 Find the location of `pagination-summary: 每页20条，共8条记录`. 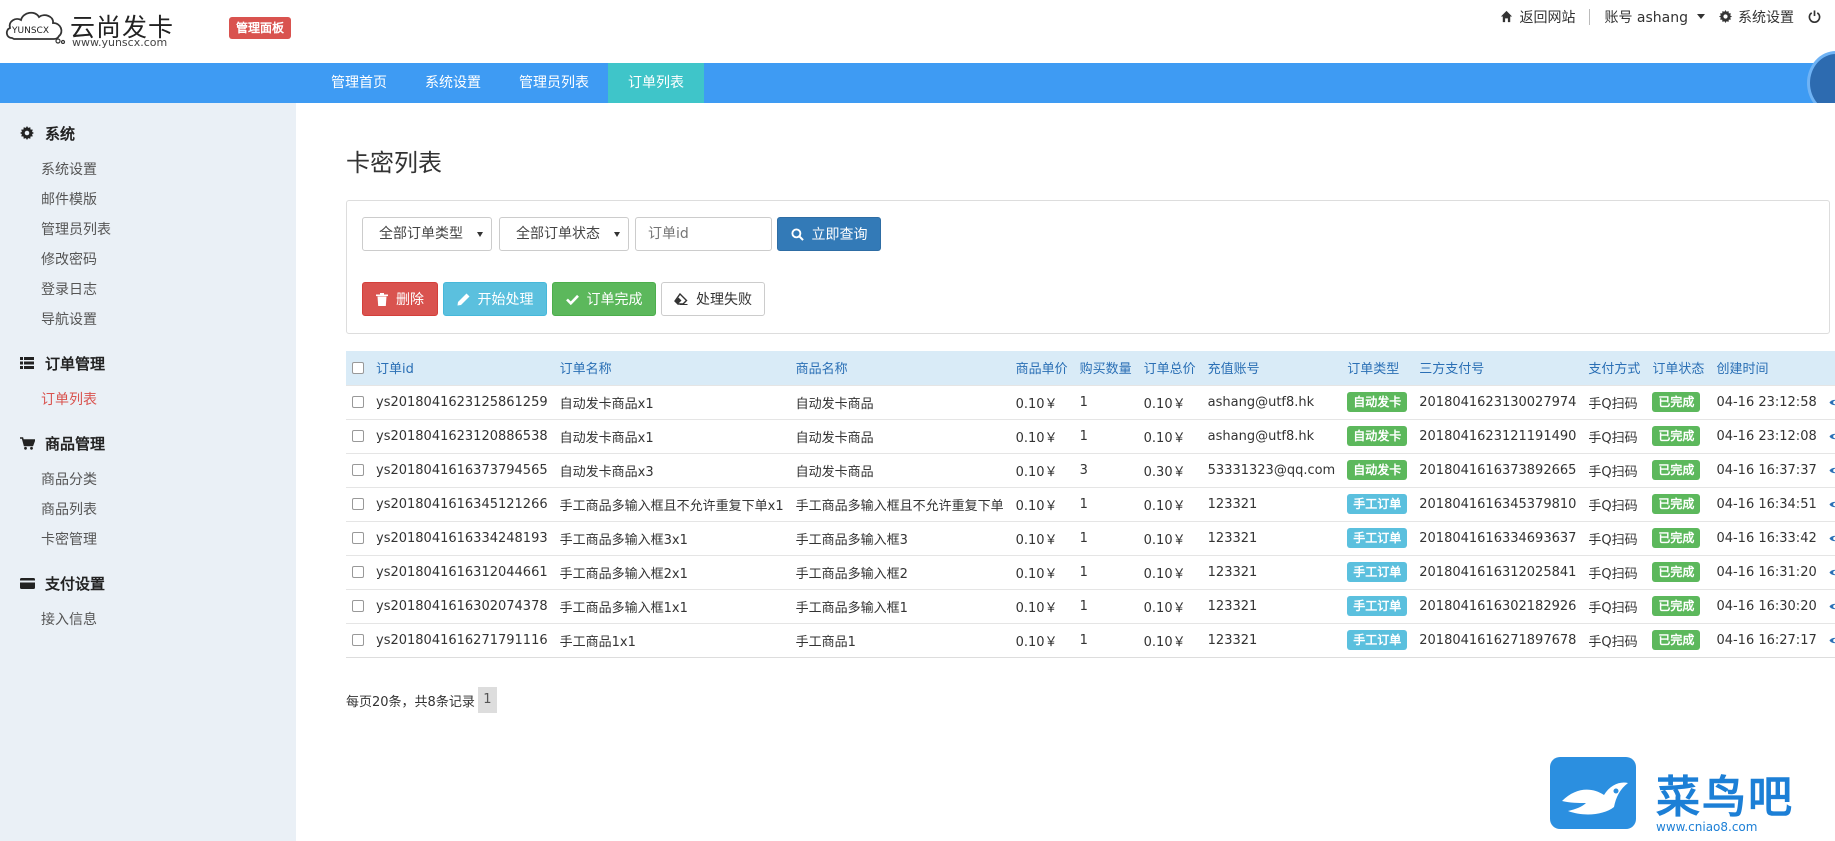

pagination-summary: 每页20条，共8条记录 is located at coordinates (410, 702).